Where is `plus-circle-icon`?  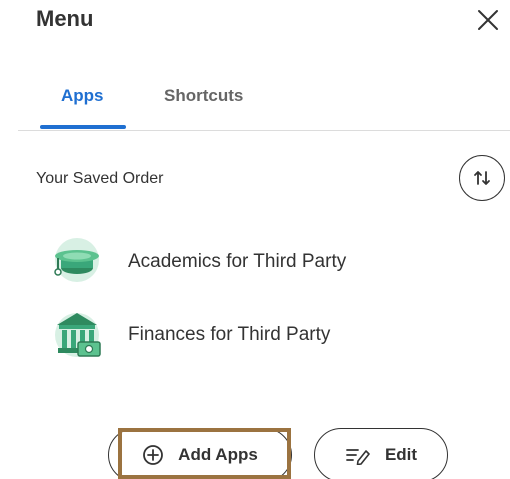
plus-circle-icon is located at coordinates (153, 455).